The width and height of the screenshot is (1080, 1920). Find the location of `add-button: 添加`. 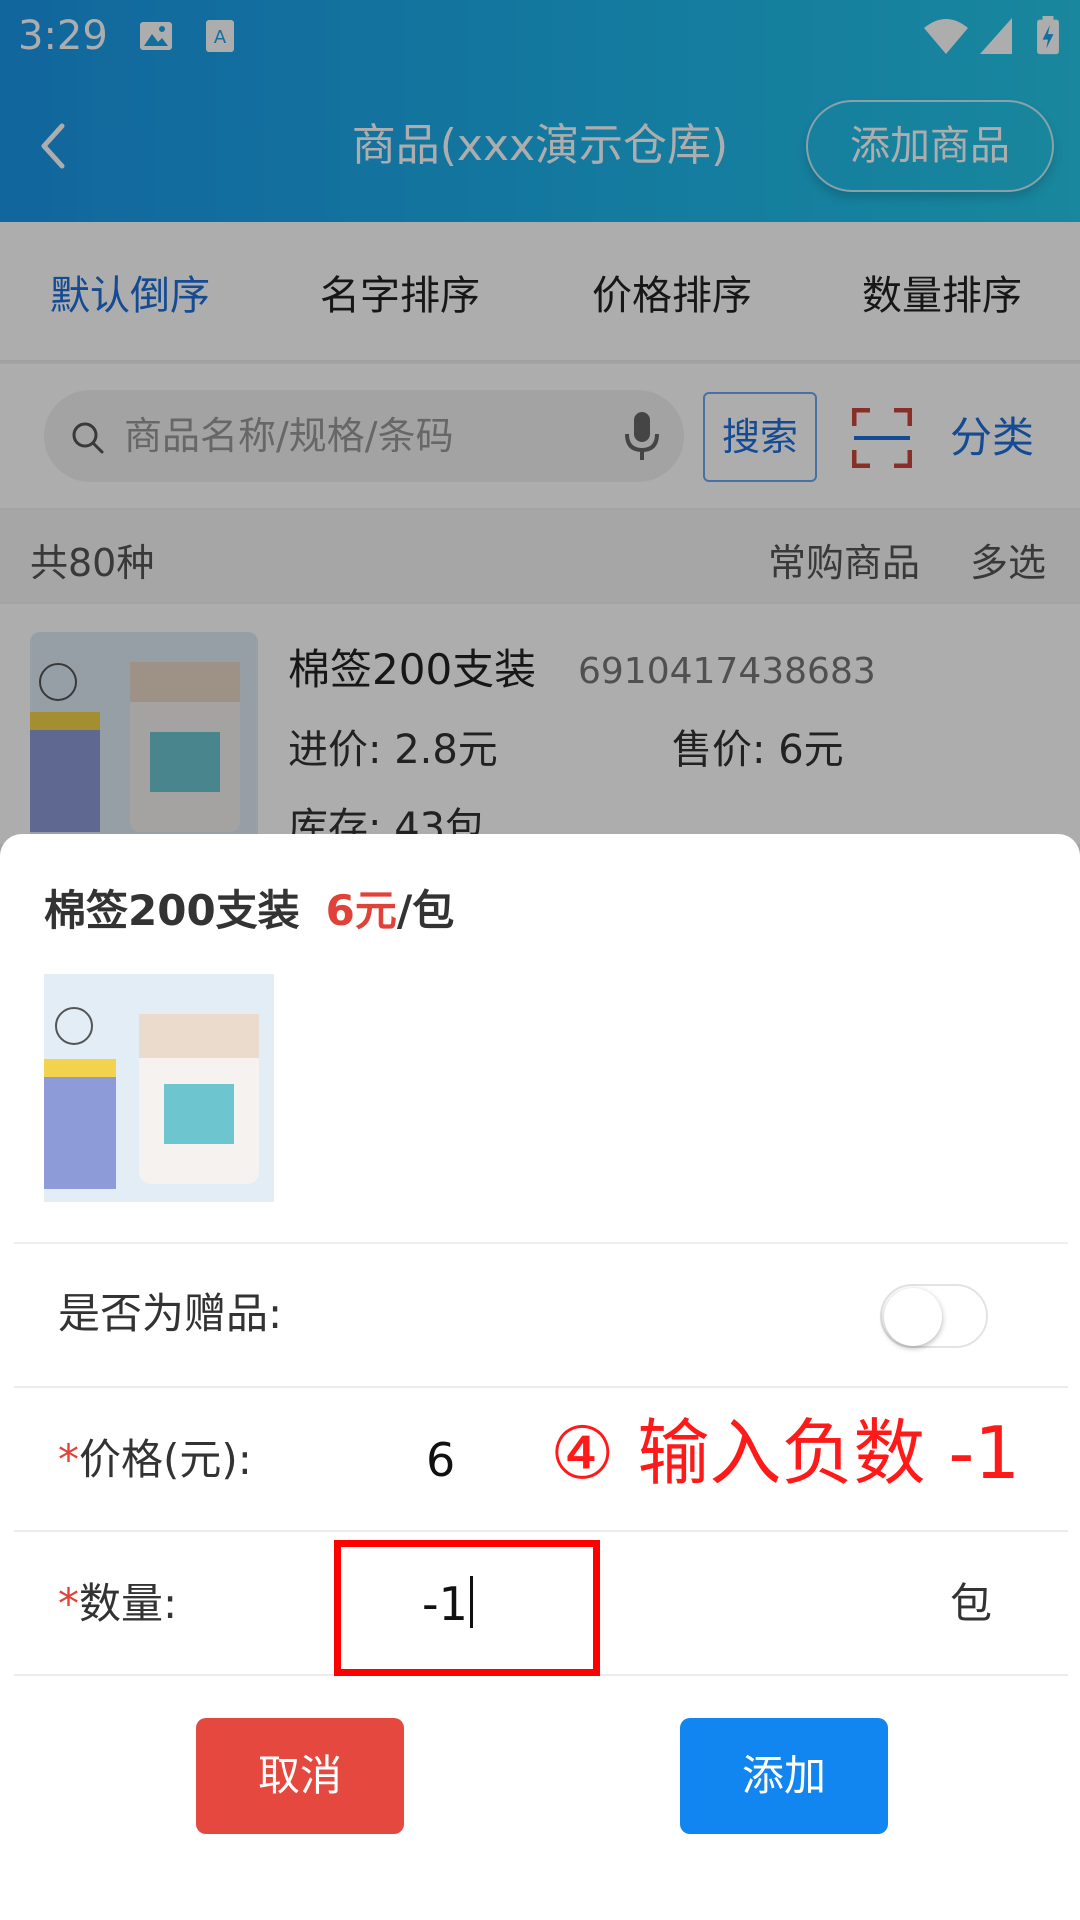

add-button: 添加 is located at coordinates (784, 1776).